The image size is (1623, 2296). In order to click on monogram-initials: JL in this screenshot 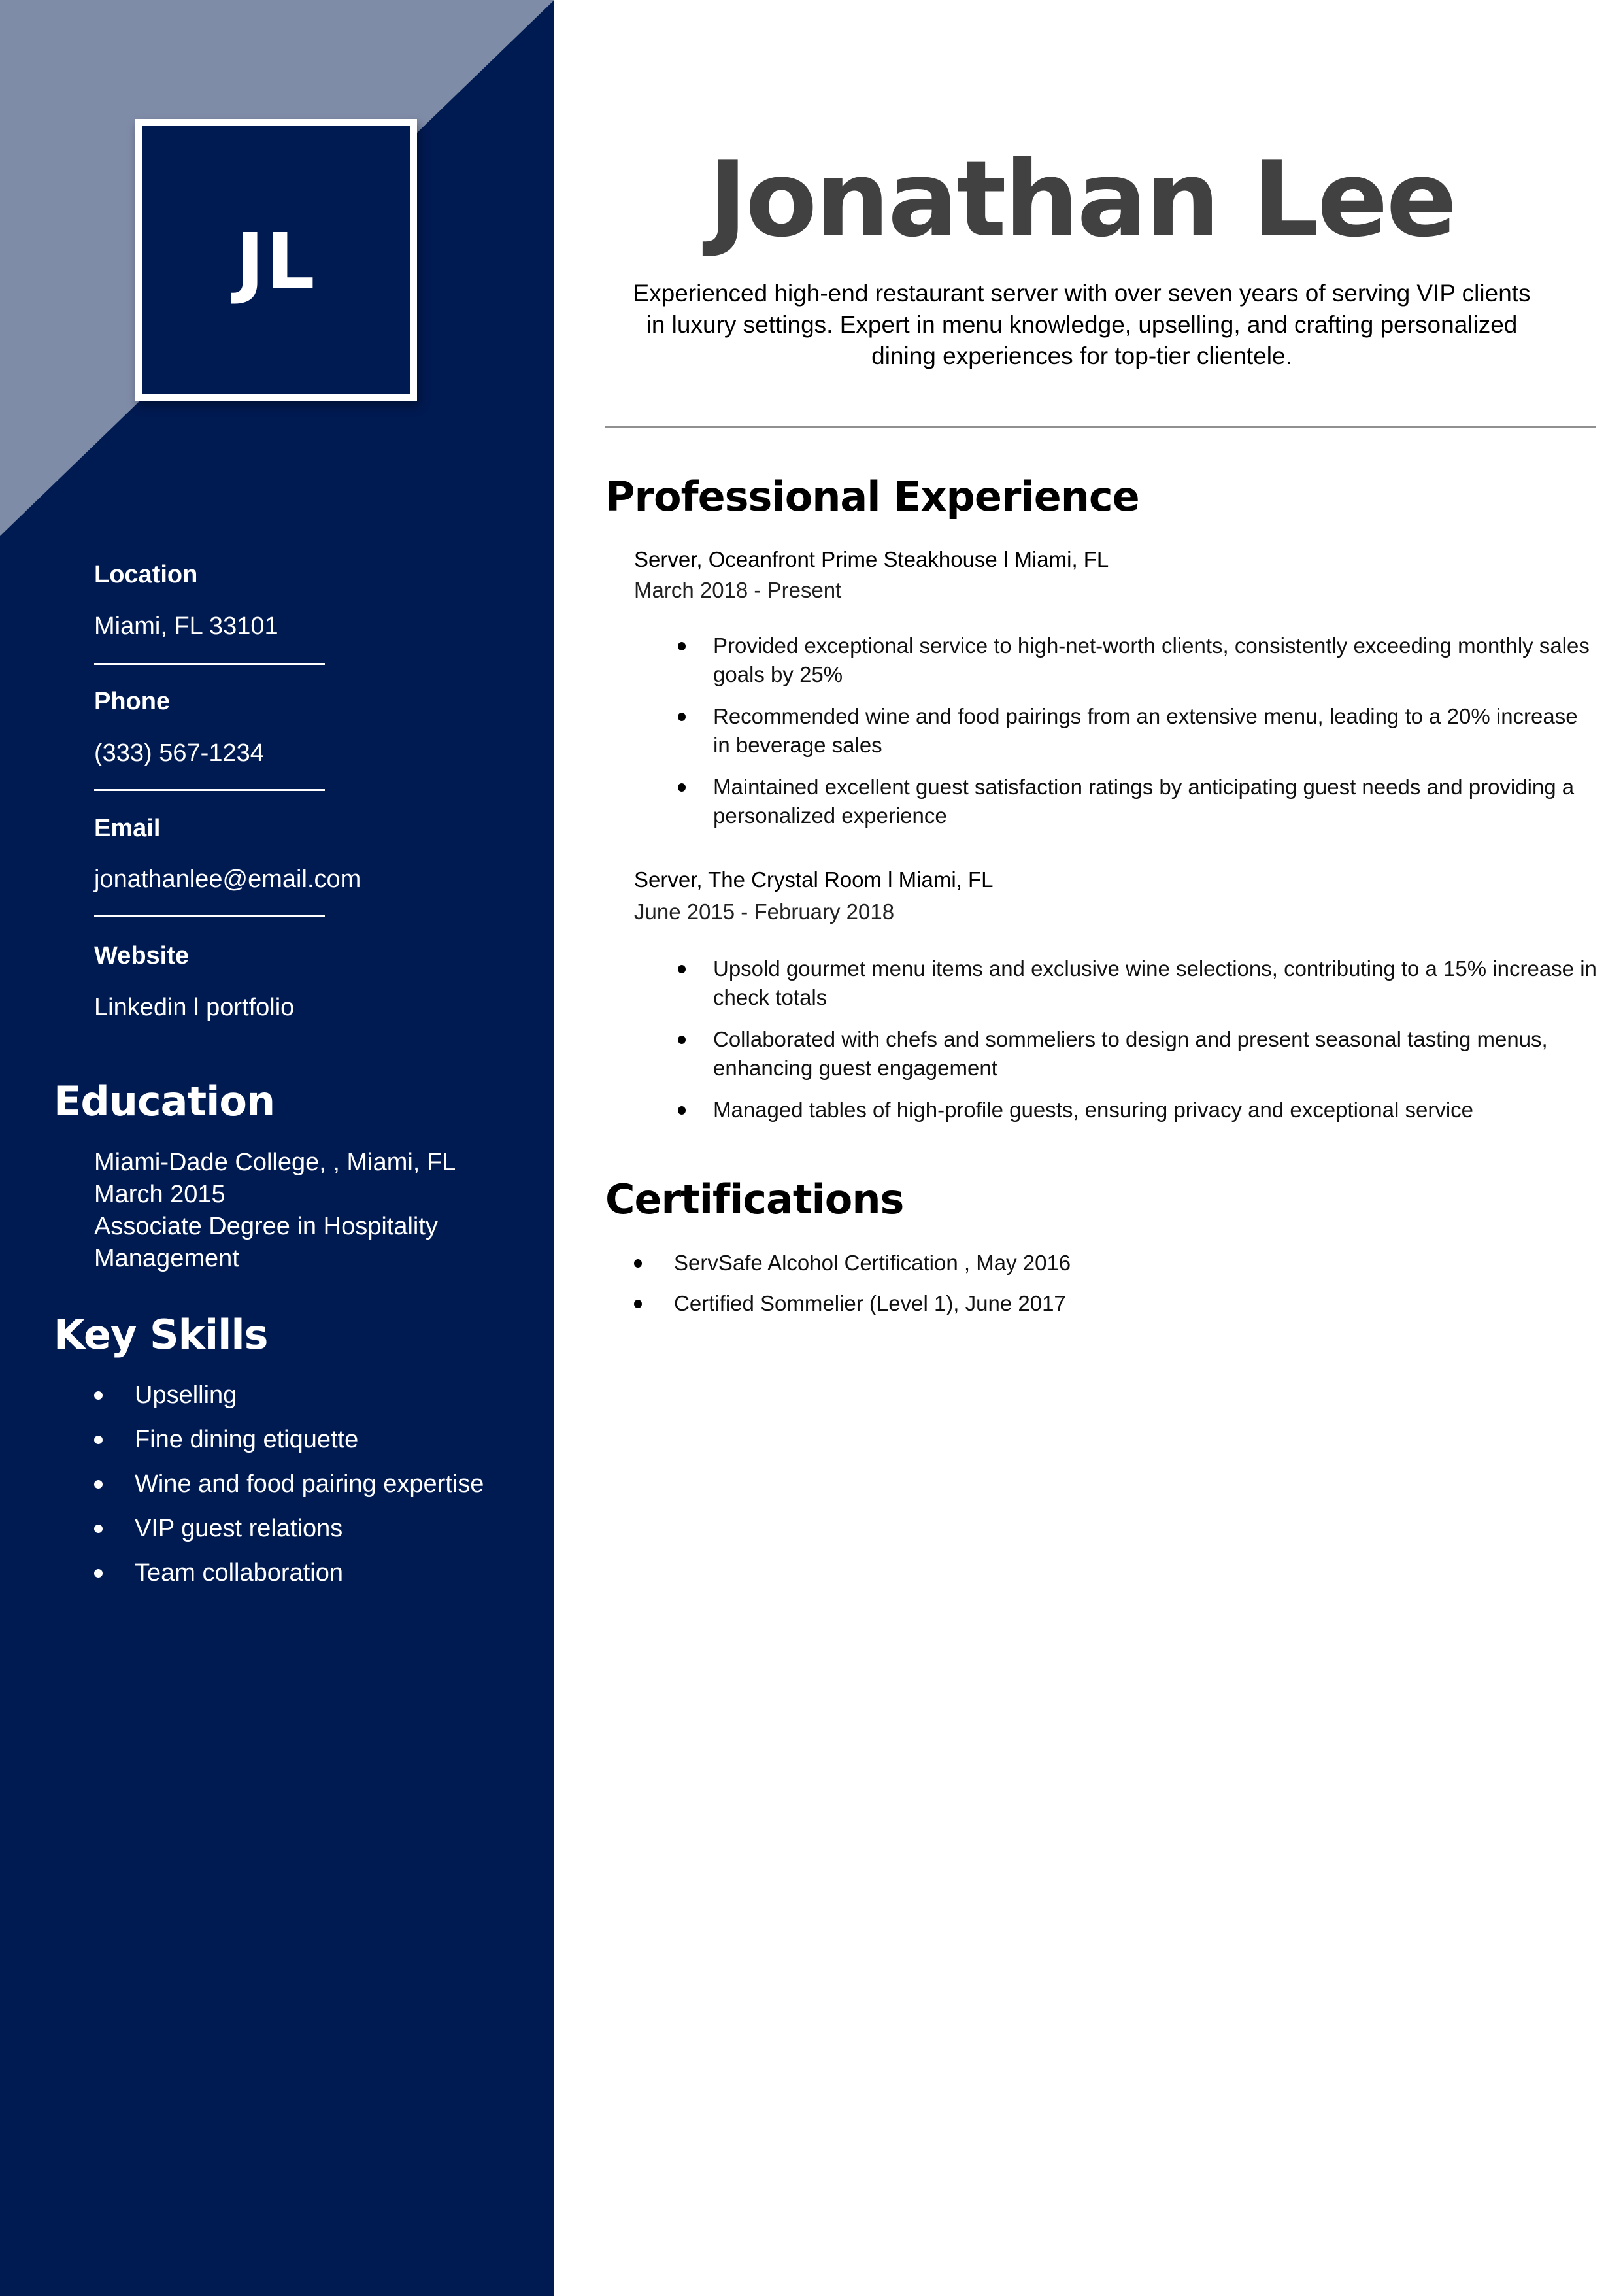, I will do `click(275, 262)`.